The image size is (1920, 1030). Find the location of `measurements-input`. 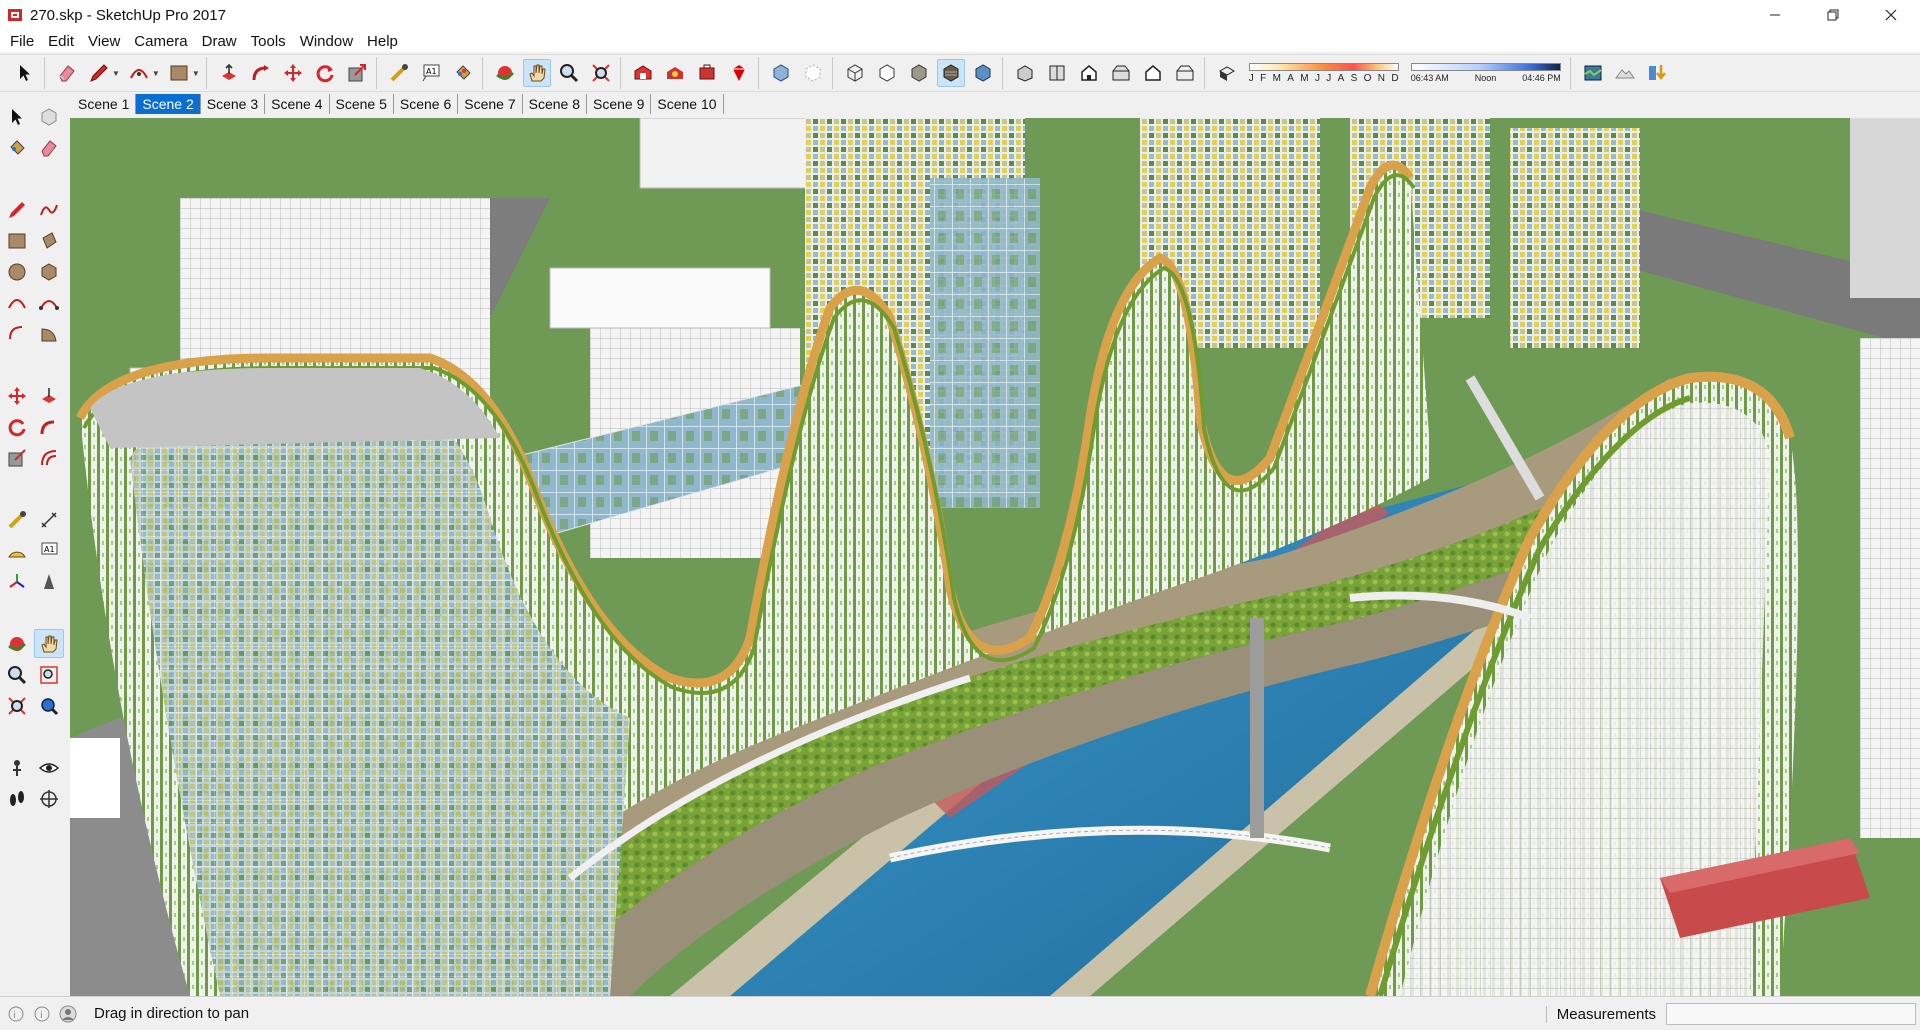

measurements-input is located at coordinates (1791, 1014).